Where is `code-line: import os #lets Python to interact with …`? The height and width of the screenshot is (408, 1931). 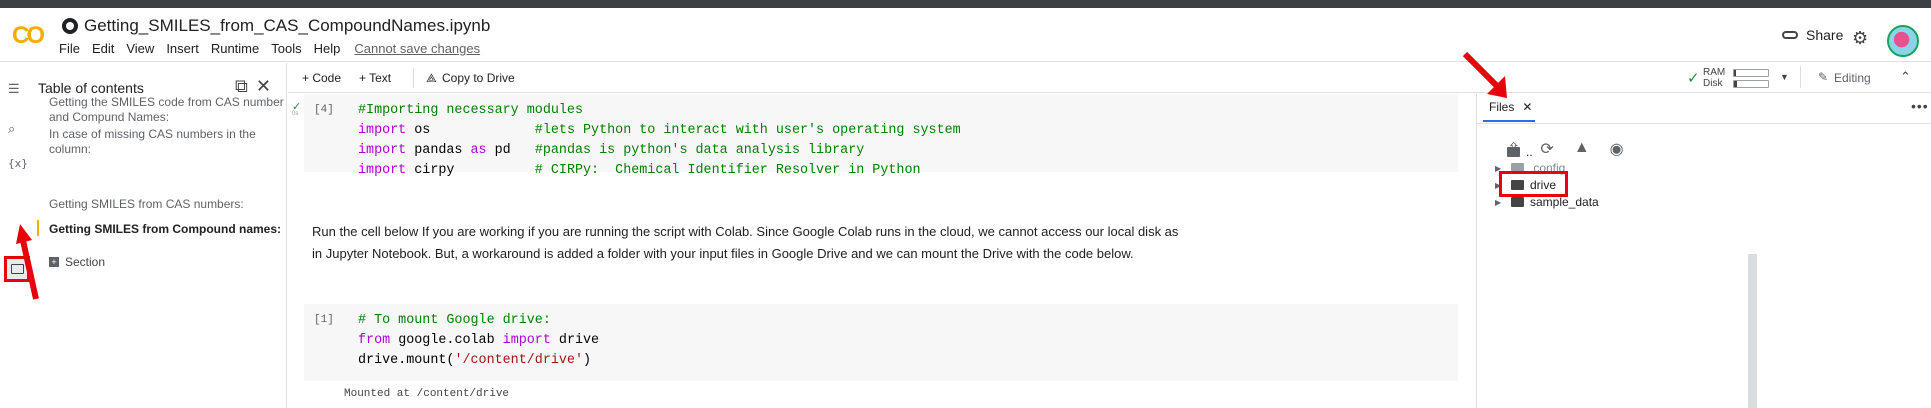 code-line: import os #lets Python to interact with … is located at coordinates (659, 131).